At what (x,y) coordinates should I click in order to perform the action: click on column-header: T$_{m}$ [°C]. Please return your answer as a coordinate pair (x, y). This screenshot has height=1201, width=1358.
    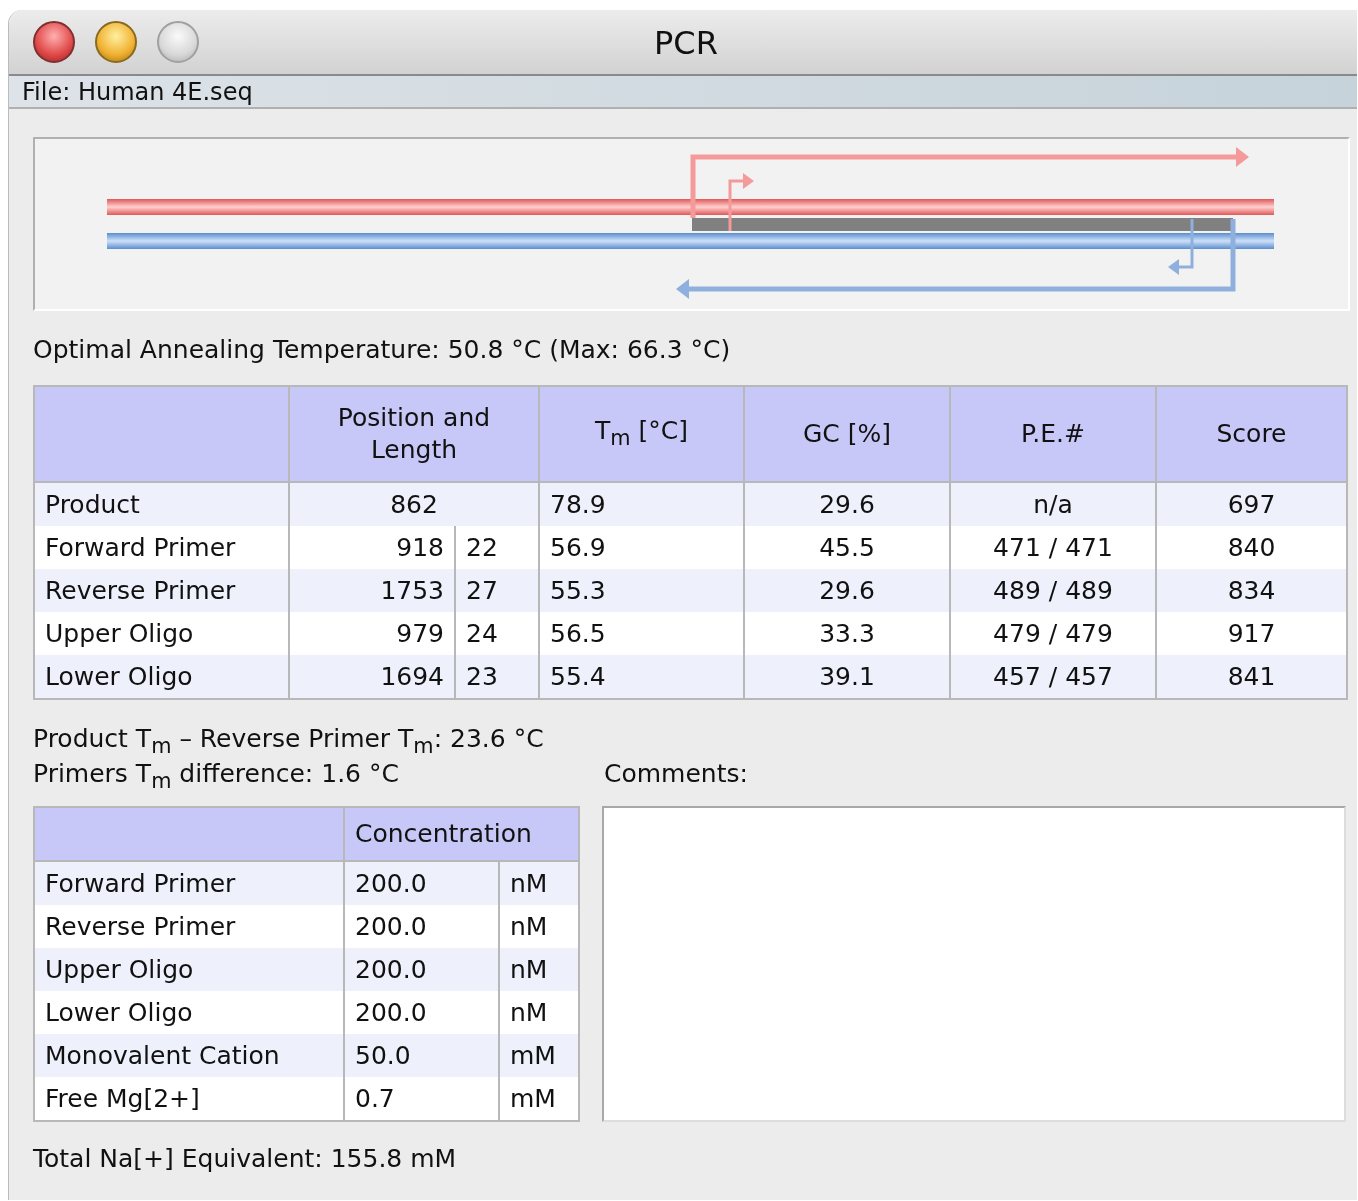
    Looking at the image, I should click on (641, 434).